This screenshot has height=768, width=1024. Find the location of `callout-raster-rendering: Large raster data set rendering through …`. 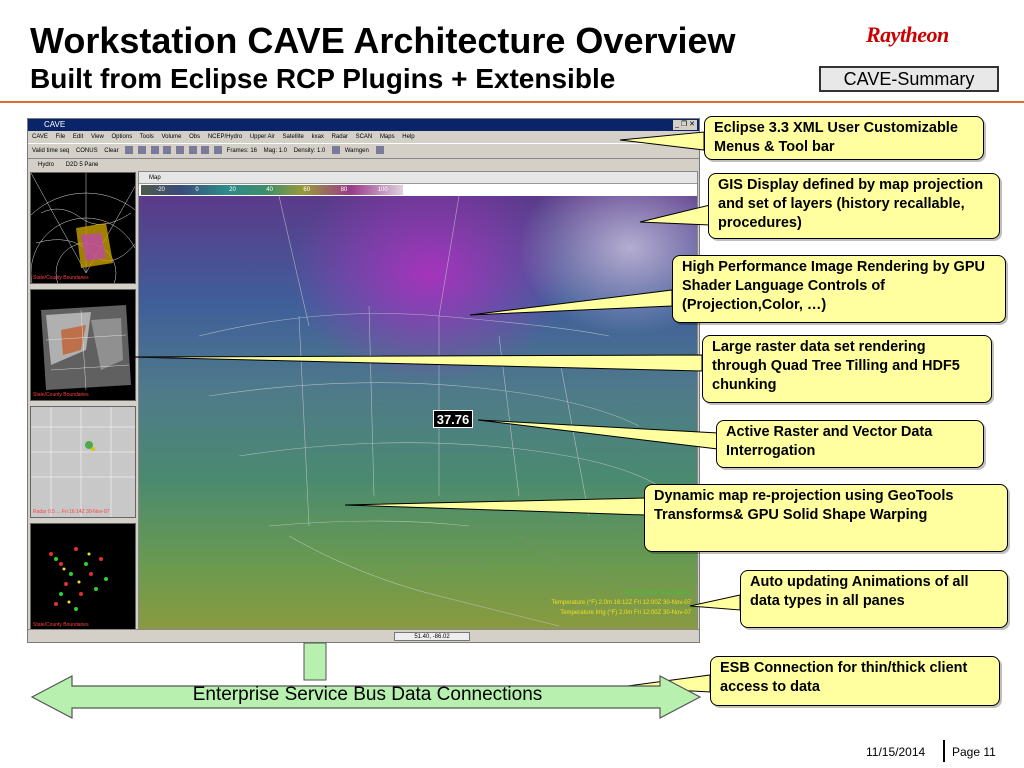

callout-raster-rendering: Large raster data set rendering through … is located at coordinates (847, 369).